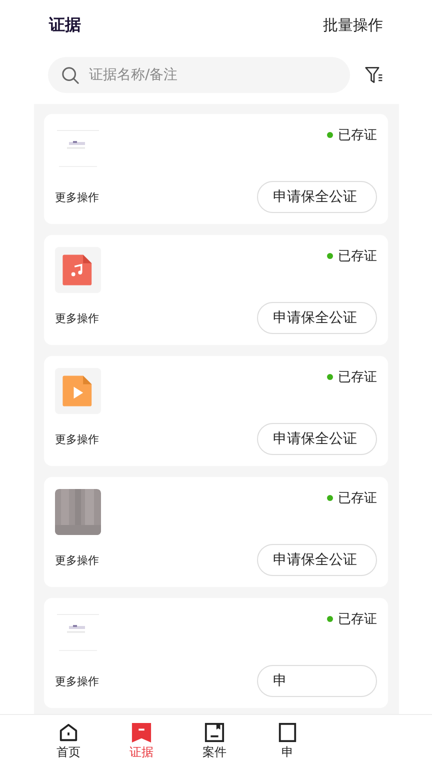  What do you see at coordinates (214, 732) in the screenshot?
I see `folder-icon` at bounding box center [214, 732].